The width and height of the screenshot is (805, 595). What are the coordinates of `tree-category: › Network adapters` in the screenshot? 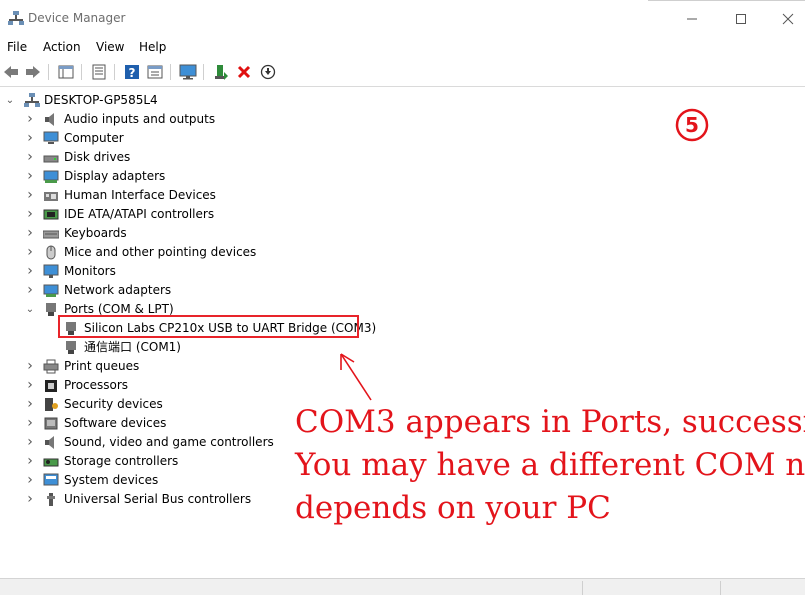 It's located at (150, 290).